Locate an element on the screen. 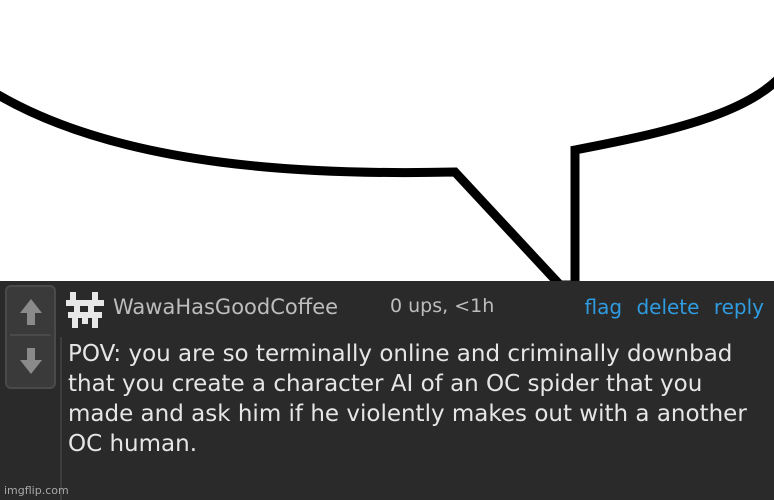 The height and width of the screenshot is (500, 774). arrow-down-icon is located at coordinates (30, 360).